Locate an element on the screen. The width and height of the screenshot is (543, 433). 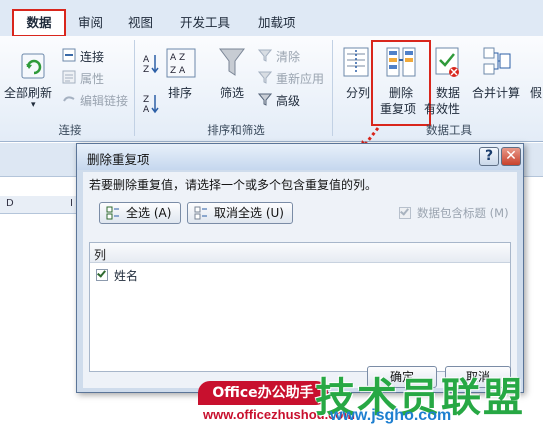
svg-text: Z A is located at coordinates (178, 71).